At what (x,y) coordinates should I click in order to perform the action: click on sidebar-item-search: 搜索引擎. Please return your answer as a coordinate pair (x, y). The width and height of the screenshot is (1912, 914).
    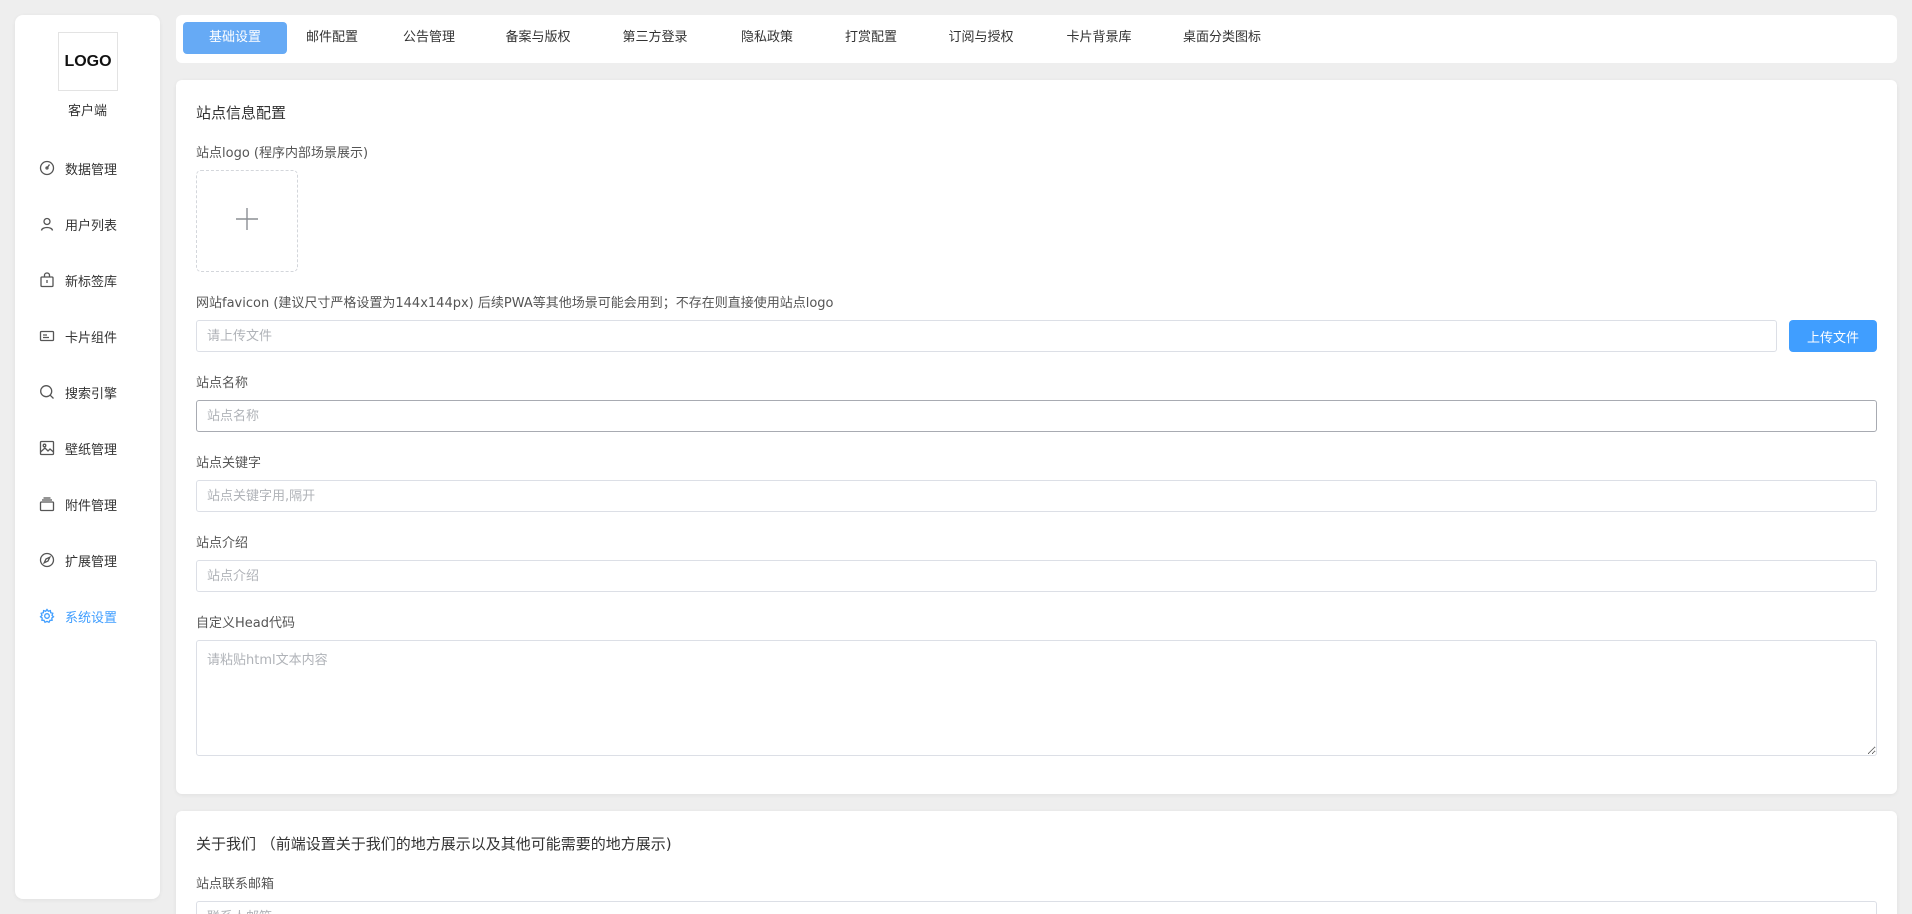
    Looking at the image, I should click on (87, 392).